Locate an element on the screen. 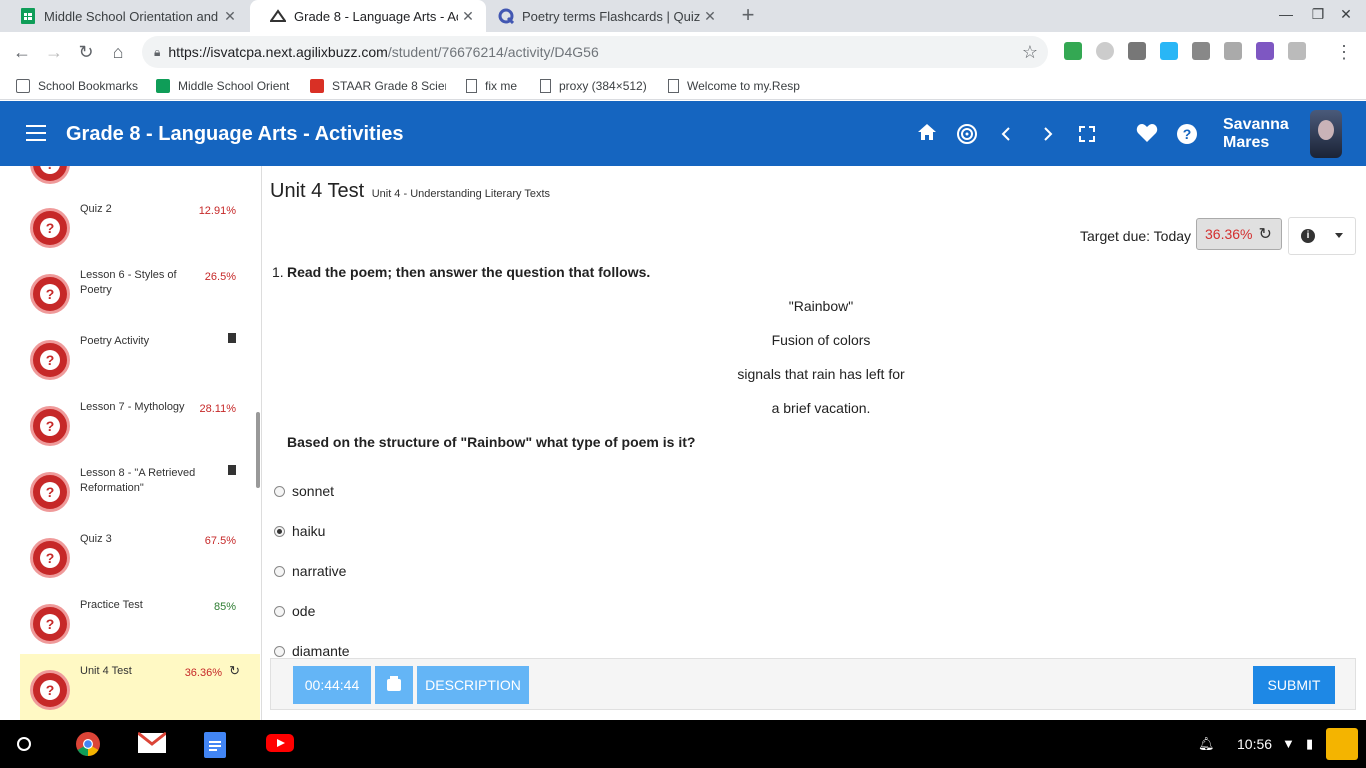 This screenshot has width=1366, height=768. wifi-icon: ▼ is located at coordinates (1288, 743).